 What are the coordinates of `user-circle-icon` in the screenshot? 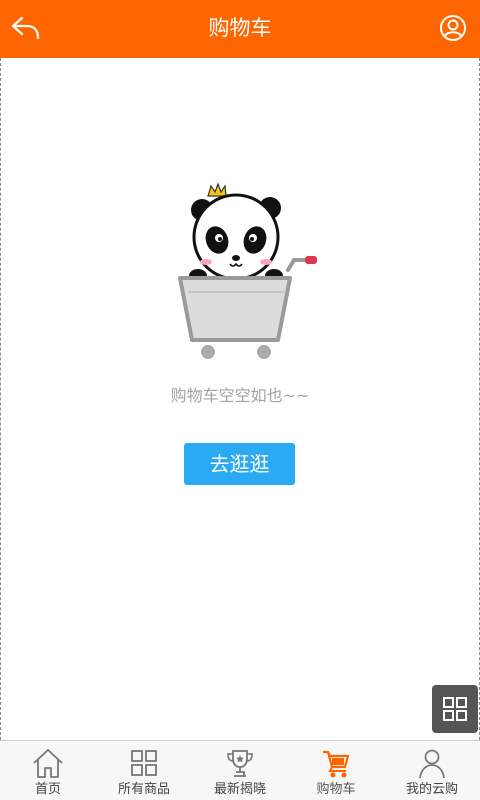 It's located at (453, 28).